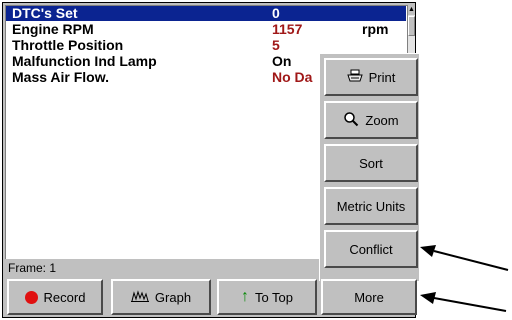  I want to click on frame-indicator: Frame: 1, so click(32, 268).